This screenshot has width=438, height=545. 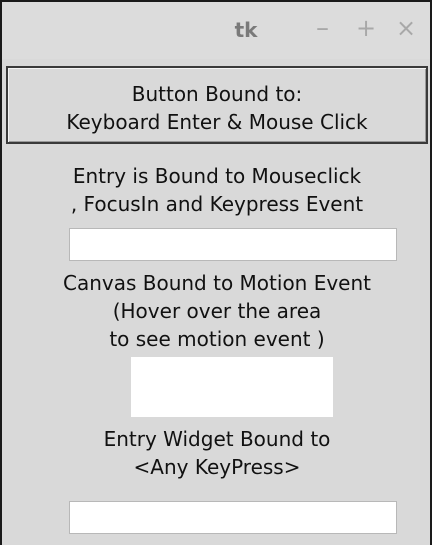 What do you see at coordinates (232, 387) in the screenshot?
I see `motion-canvas` at bounding box center [232, 387].